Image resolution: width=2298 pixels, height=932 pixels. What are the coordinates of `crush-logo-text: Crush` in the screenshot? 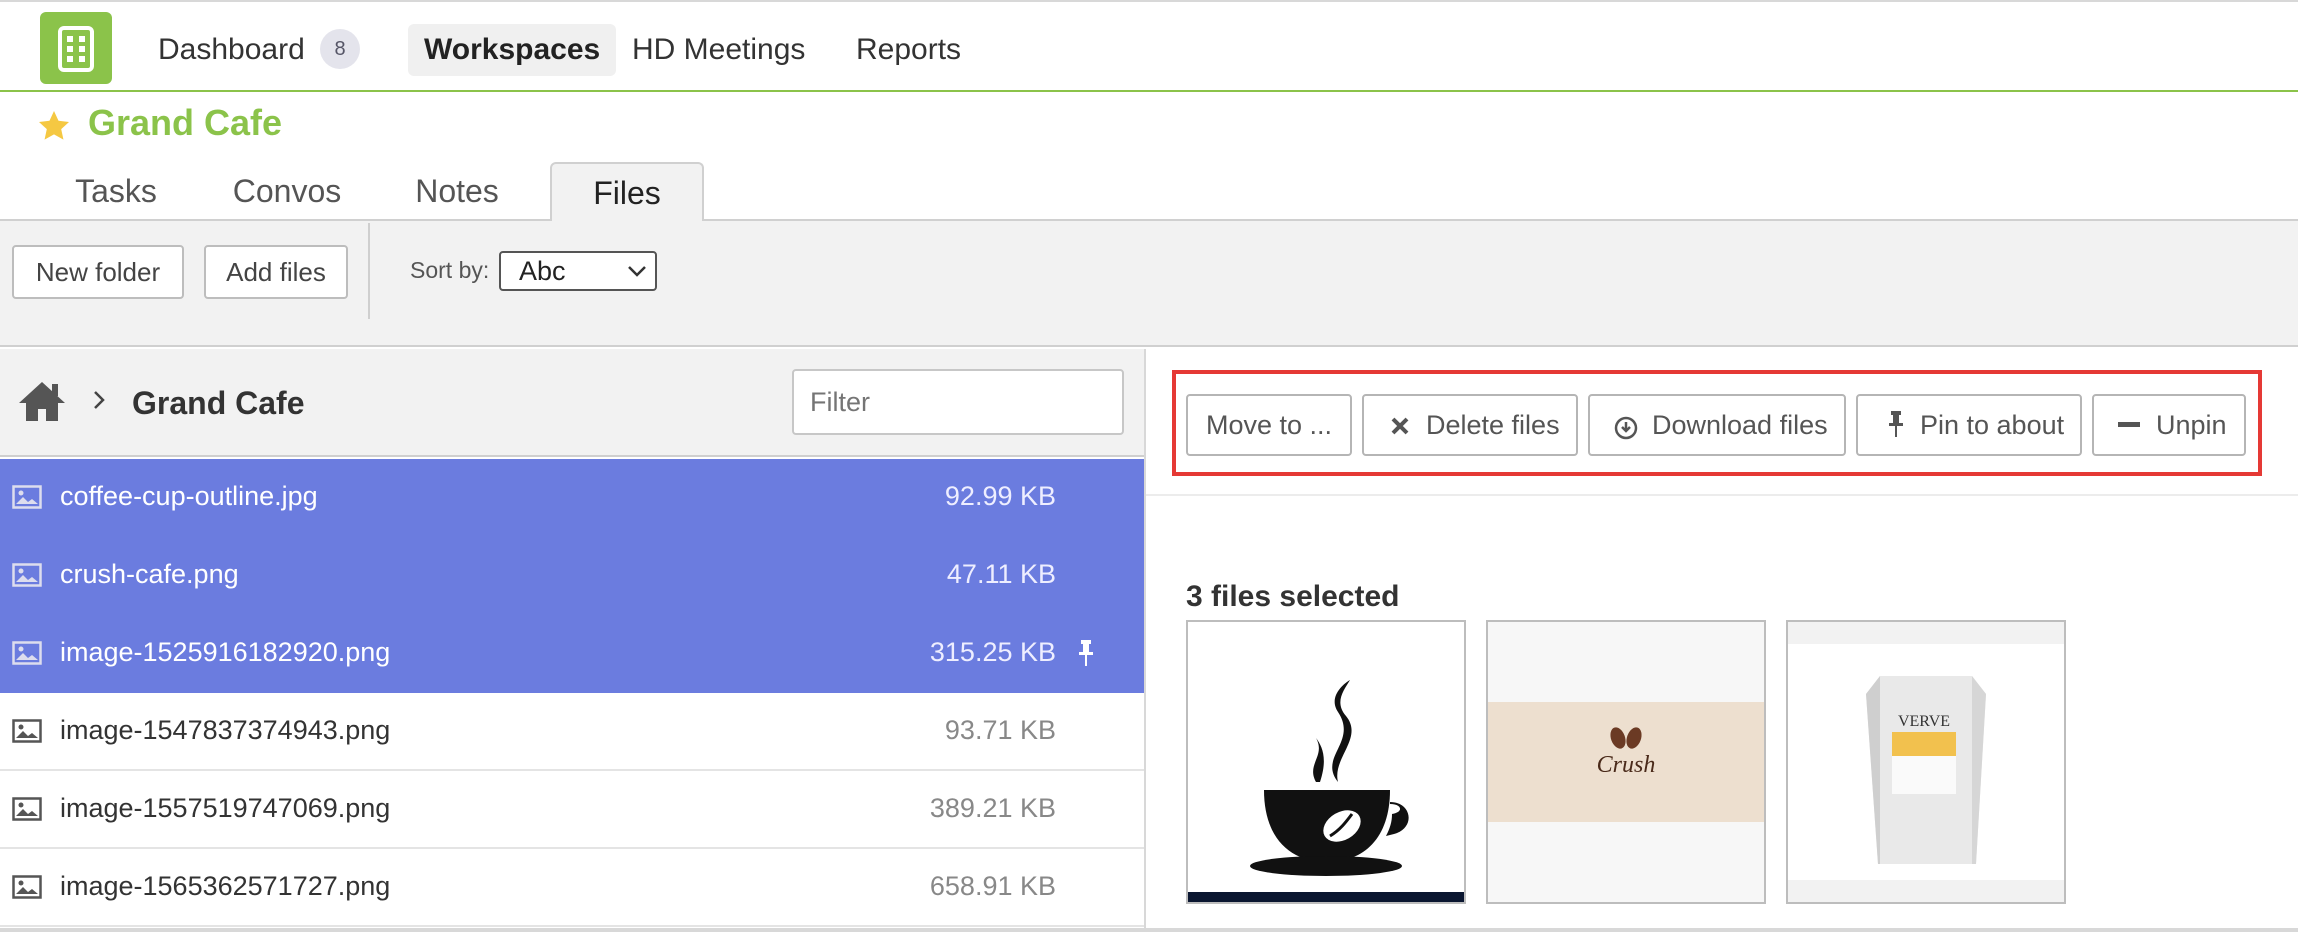 It's located at (1626, 765).